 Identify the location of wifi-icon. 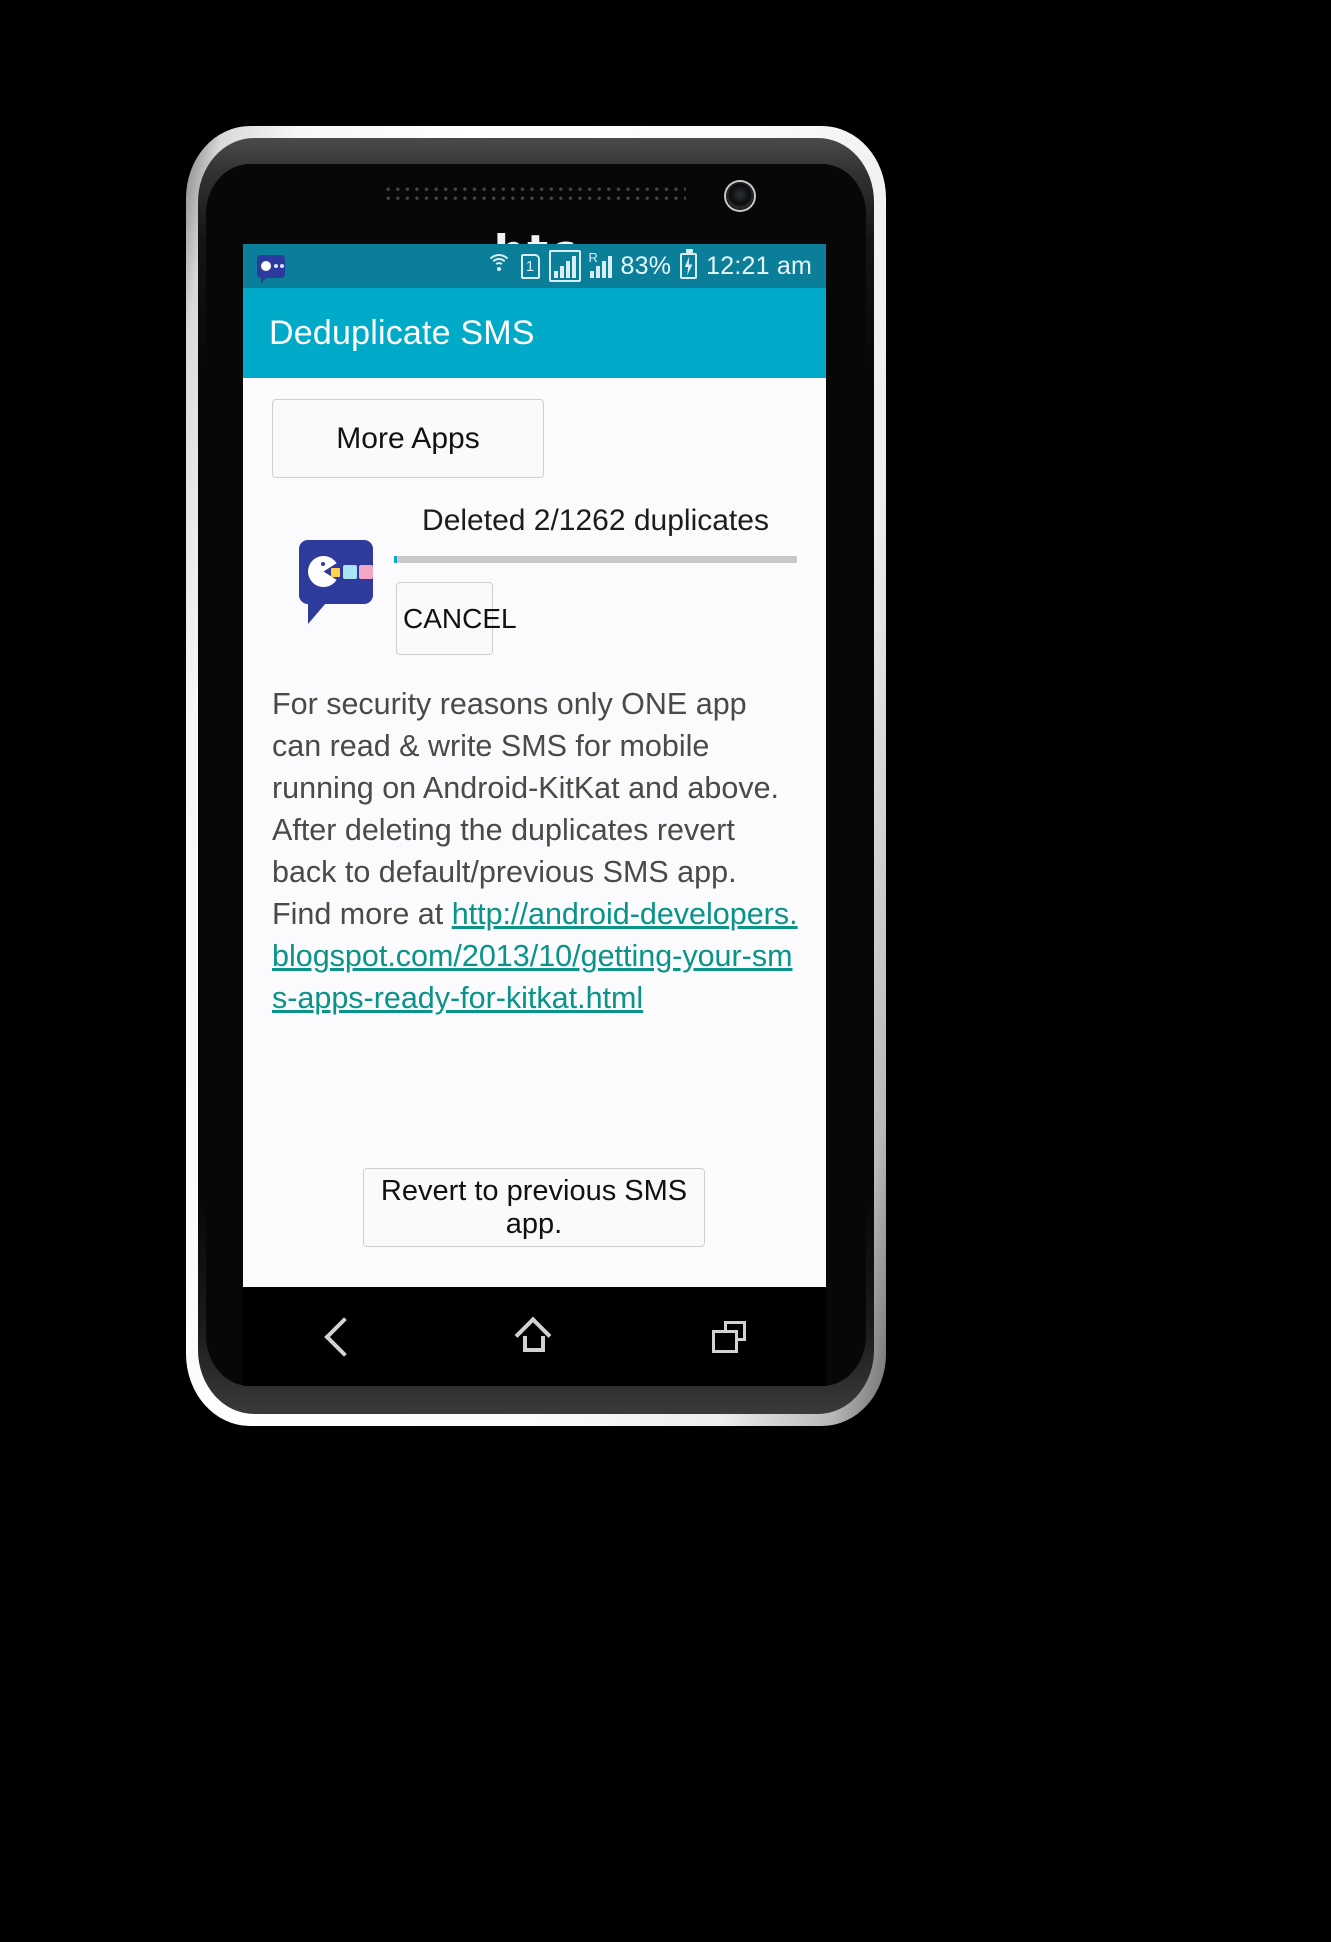
(498, 266).